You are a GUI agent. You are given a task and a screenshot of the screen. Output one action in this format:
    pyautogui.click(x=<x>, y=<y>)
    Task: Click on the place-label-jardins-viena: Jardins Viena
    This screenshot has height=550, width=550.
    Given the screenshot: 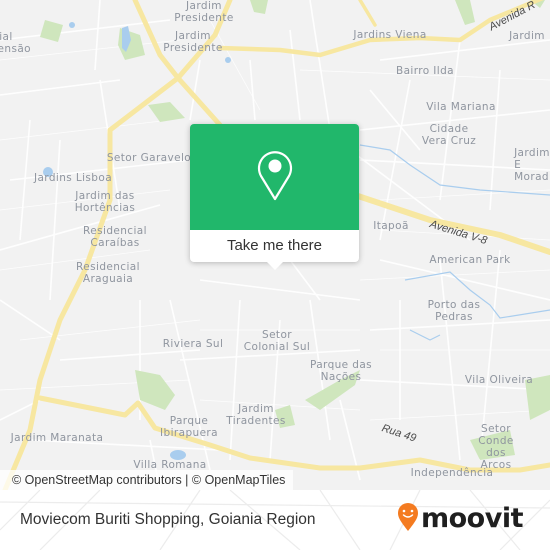 What is the action you would take?
    pyautogui.click(x=390, y=35)
    